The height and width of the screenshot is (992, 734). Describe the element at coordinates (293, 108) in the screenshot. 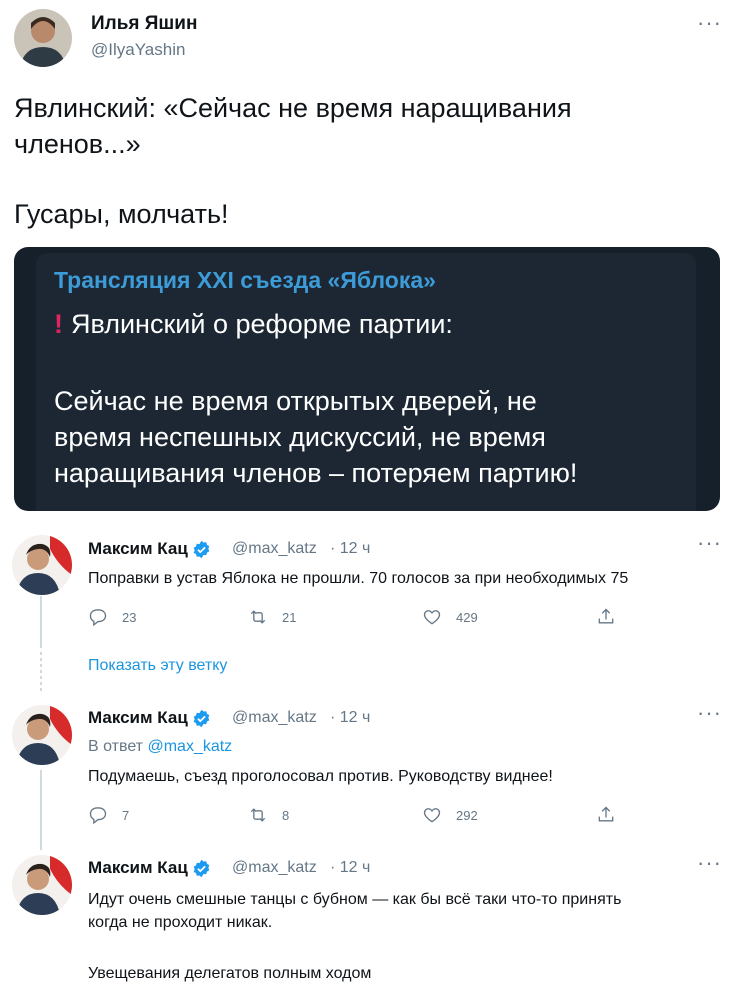

I see `tweet-text-line: Явлинский: «Сейчас не время наращивания` at that location.